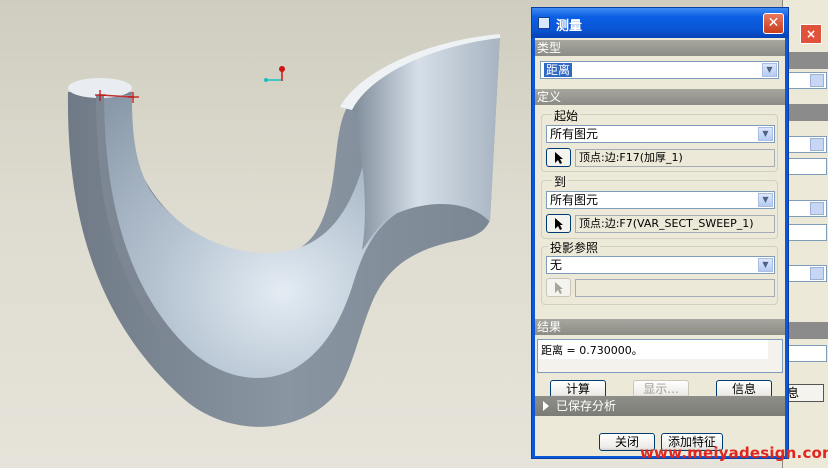  Describe the element at coordinates (675, 288) in the screenshot. I see `projection-reference-field` at that location.